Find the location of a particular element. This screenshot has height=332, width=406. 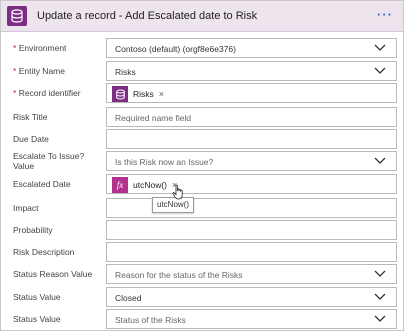

field-placeholder: Status of the Risks is located at coordinates (150, 320).